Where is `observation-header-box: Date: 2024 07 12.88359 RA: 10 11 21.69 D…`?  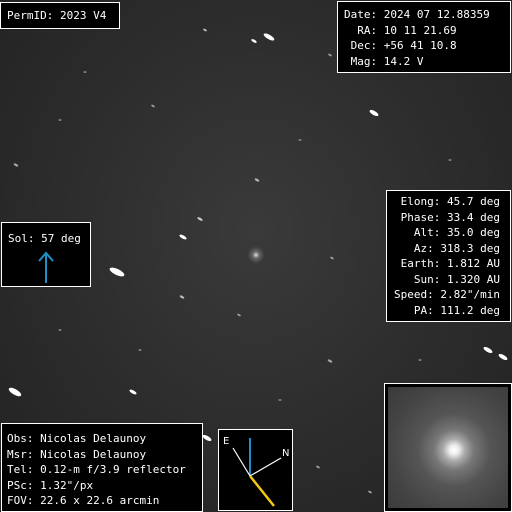
observation-header-box: Date: 2024 07 12.88359 RA: 10 11 21.69 D… is located at coordinates (424, 37).